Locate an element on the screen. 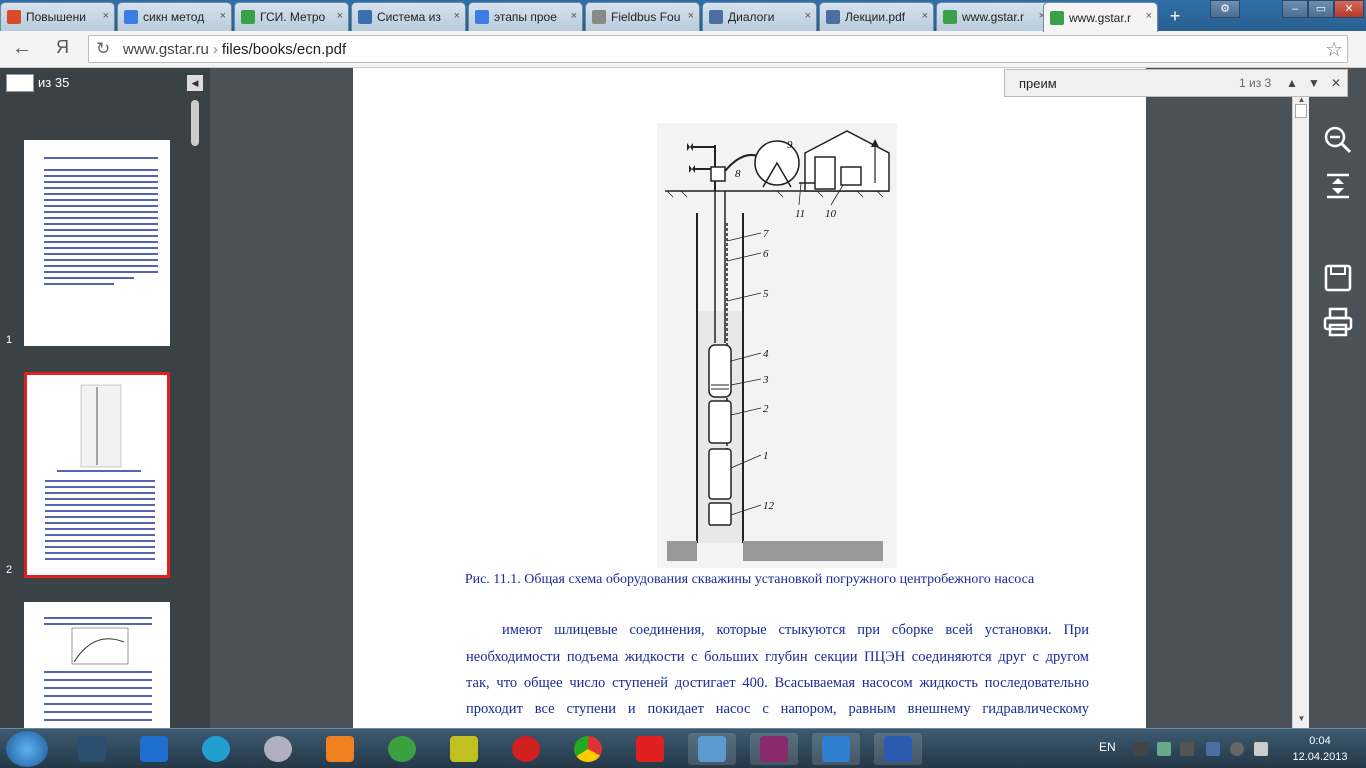 The height and width of the screenshot is (768, 1366). browser-tab: Лекции.pdf × is located at coordinates (876, 16).